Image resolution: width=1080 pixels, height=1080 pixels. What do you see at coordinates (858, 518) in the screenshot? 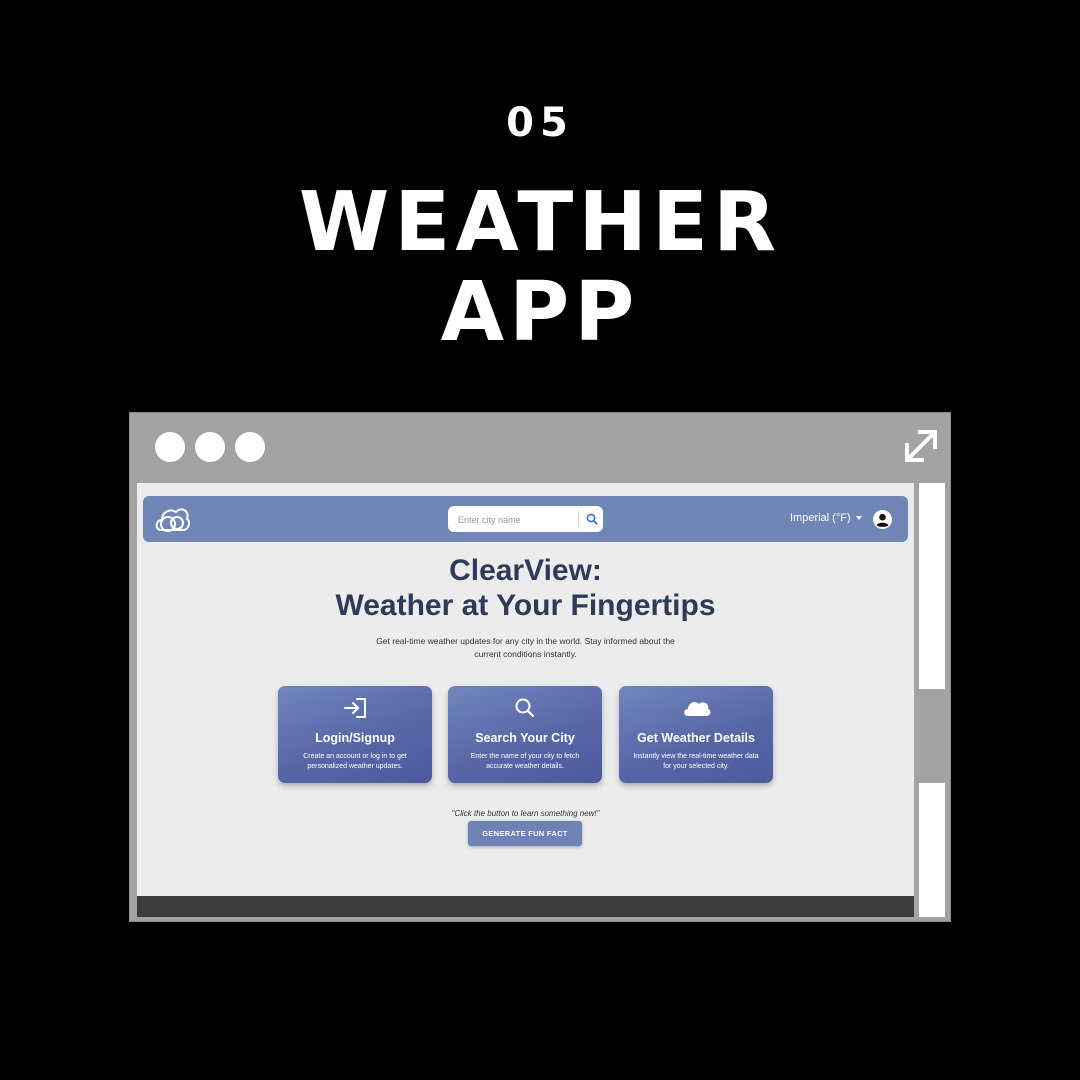
I see `chevron-down-icon` at bounding box center [858, 518].